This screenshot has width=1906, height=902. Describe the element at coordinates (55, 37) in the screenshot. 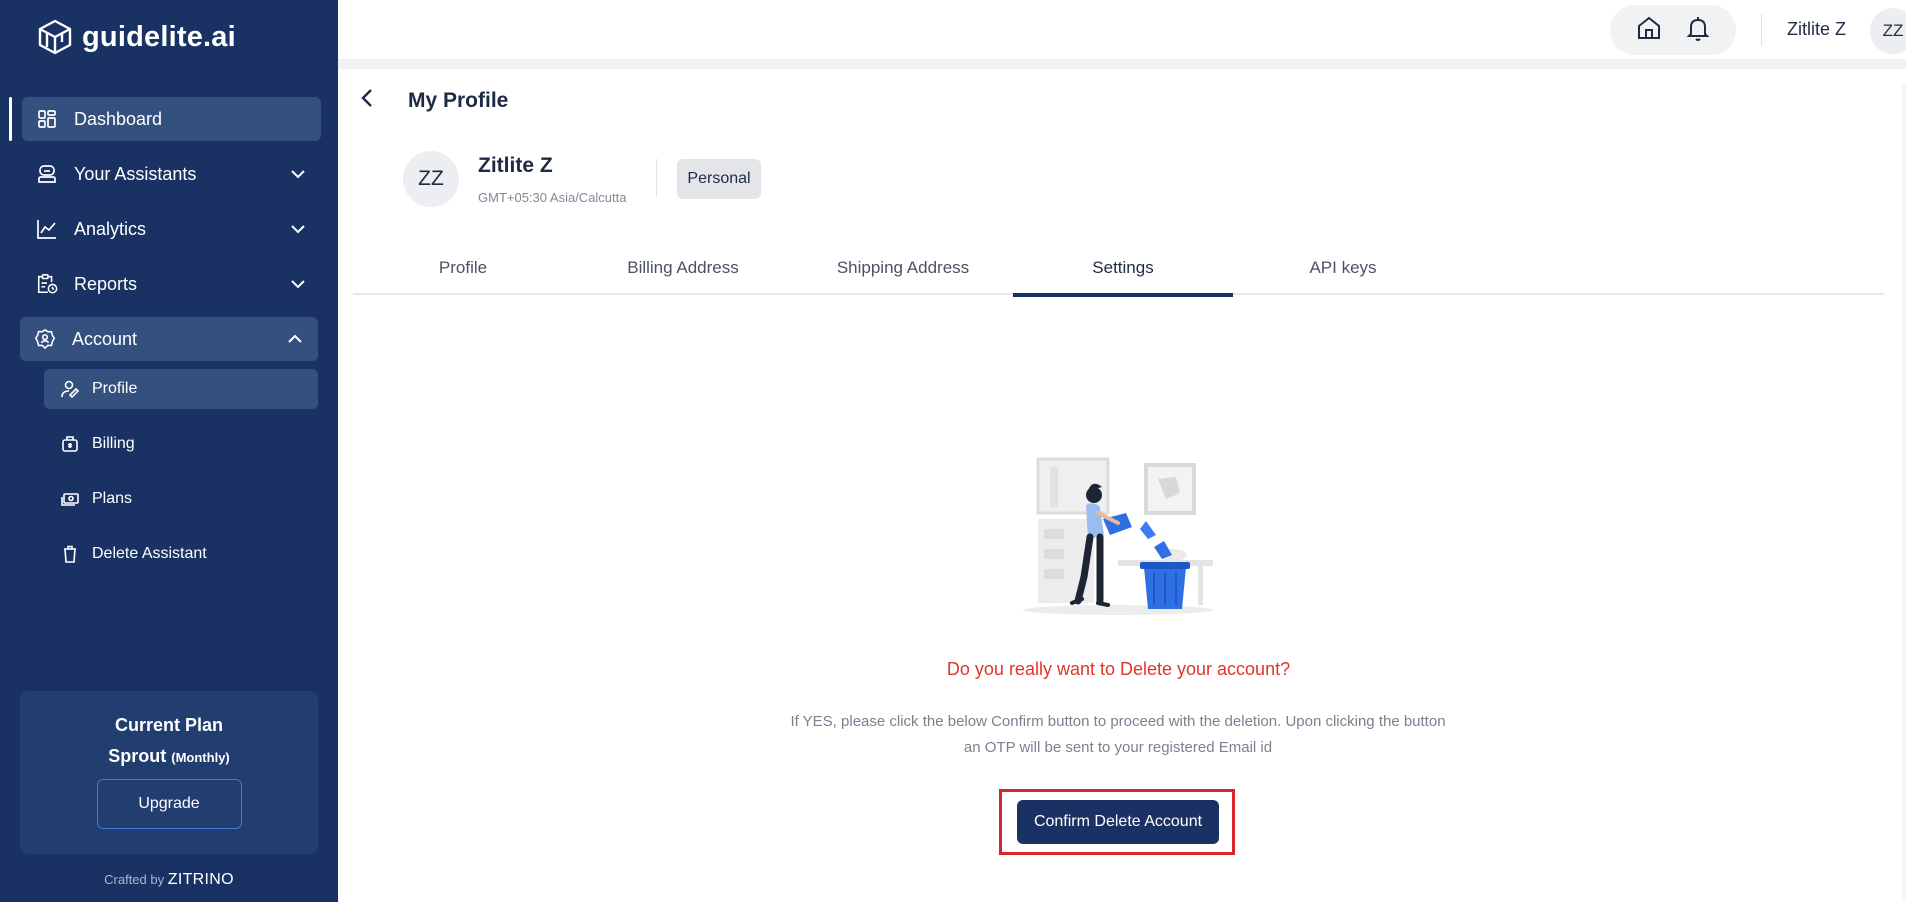

I see `logo-icon` at that location.